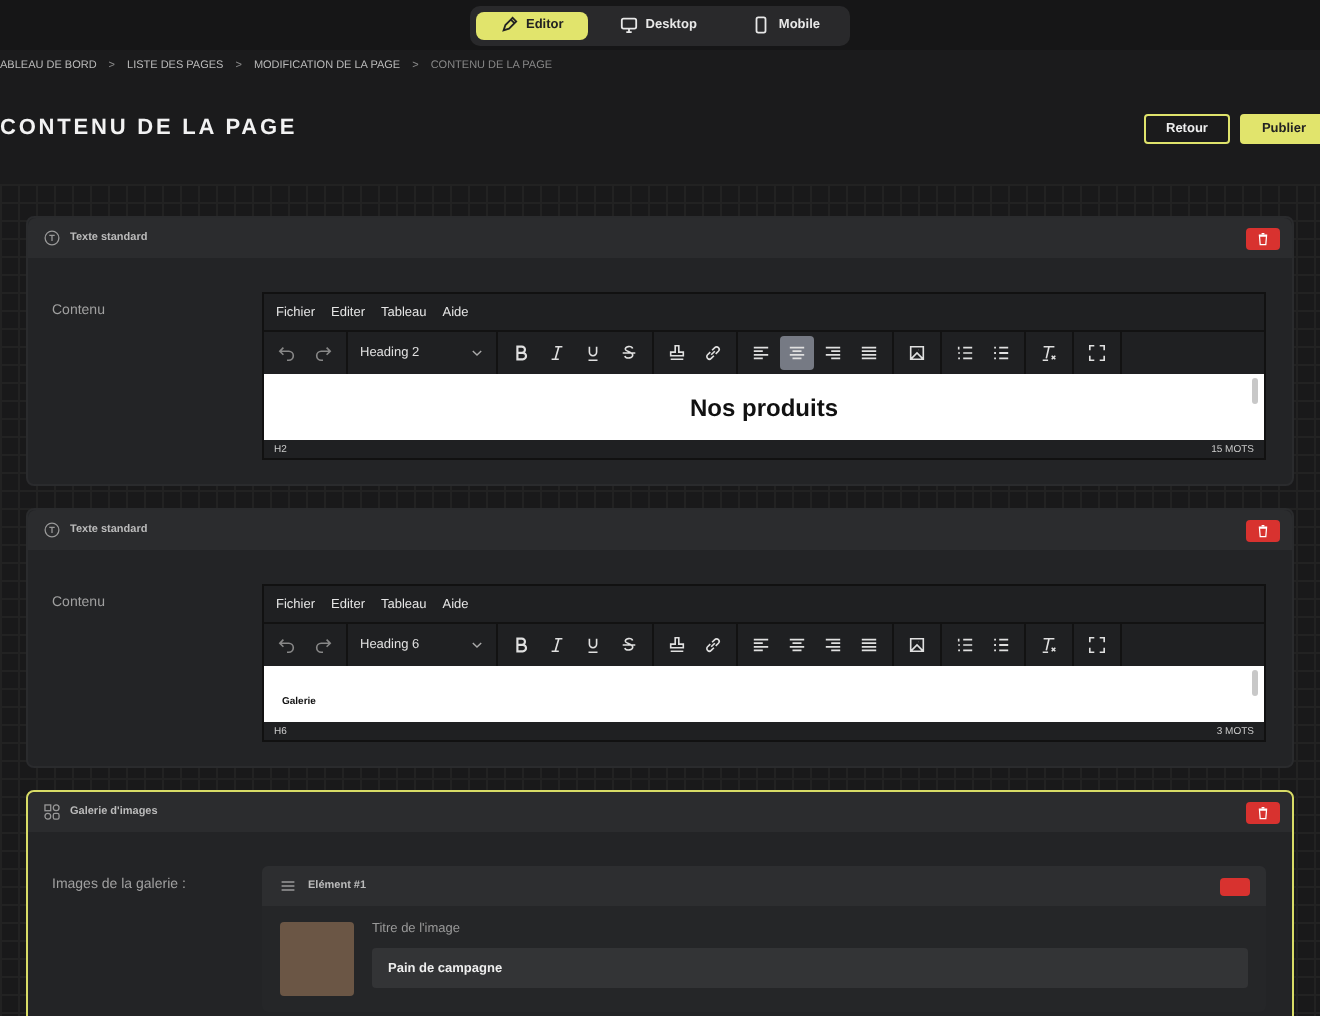 The height and width of the screenshot is (1016, 1320). I want to click on delete-item-button, so click(1235, 886).